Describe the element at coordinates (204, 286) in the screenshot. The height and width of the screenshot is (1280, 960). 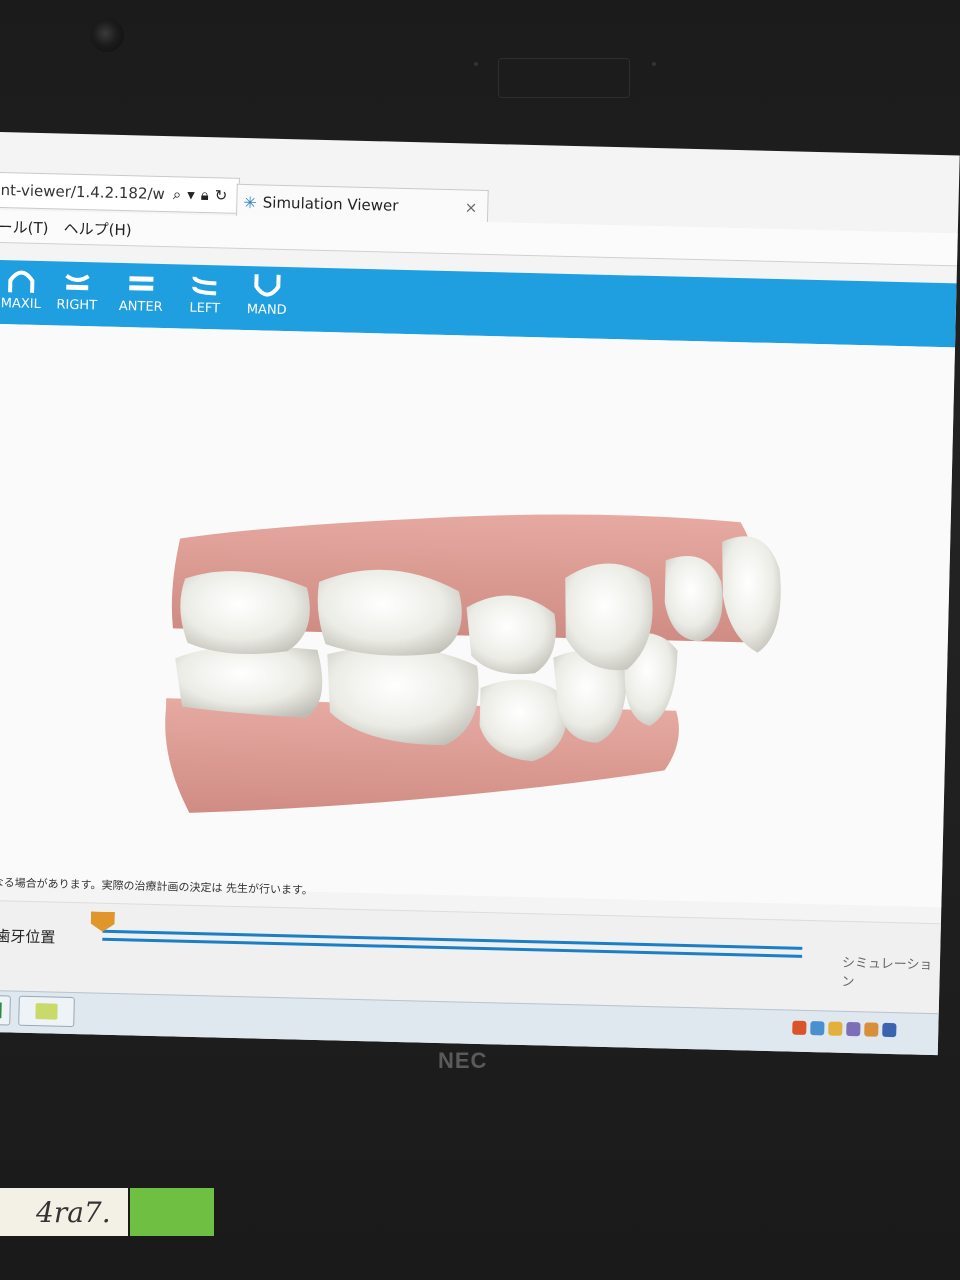
I see `left-view-icon` at that location.